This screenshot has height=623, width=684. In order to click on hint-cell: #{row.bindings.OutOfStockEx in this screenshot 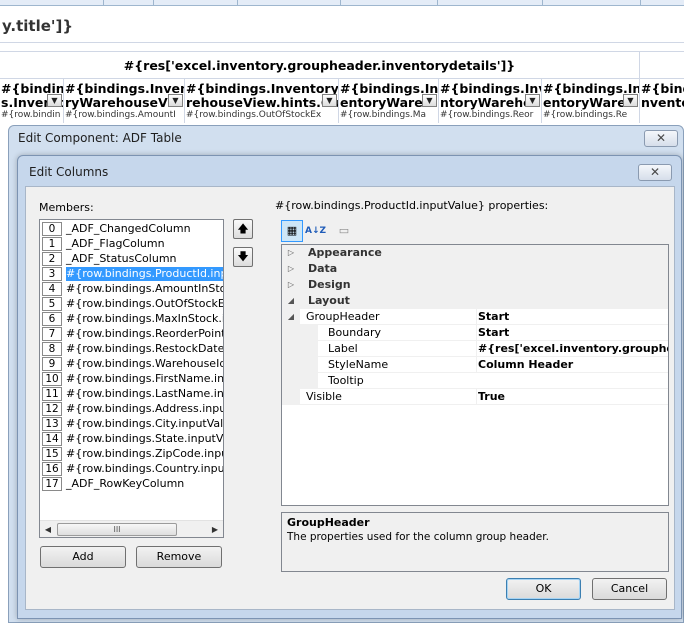, I will do `click(254, 115)`.